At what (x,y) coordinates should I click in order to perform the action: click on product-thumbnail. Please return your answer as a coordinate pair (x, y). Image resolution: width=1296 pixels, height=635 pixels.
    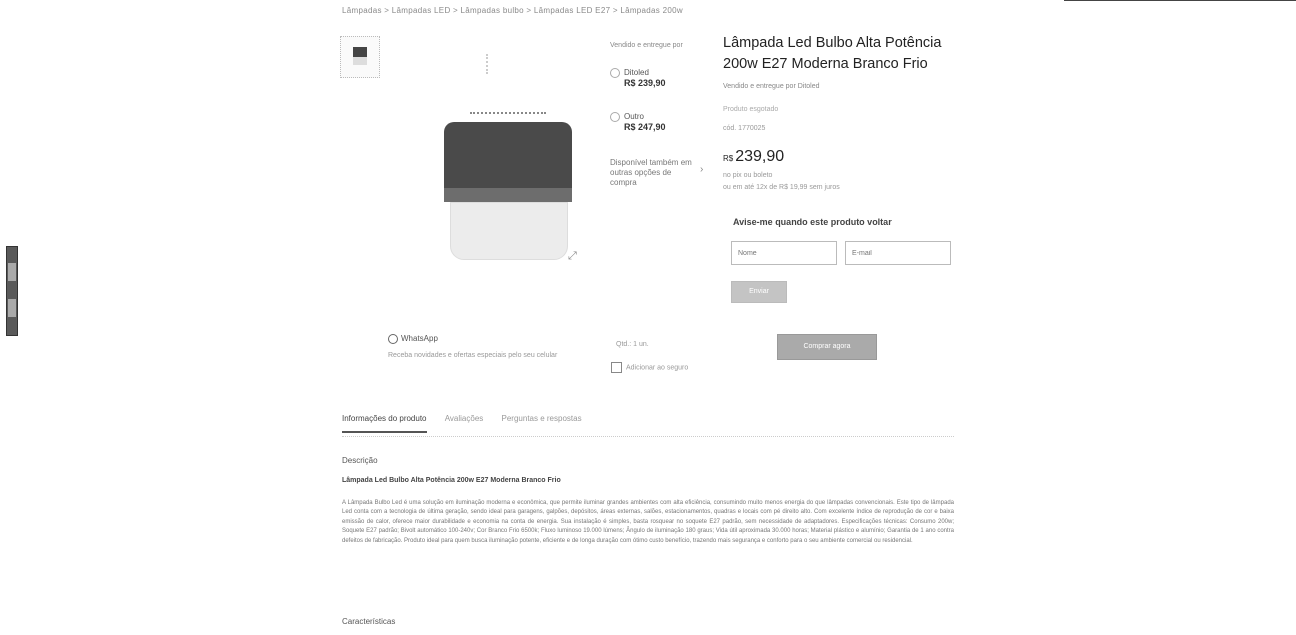
    Looking at the image, I should click on (360, 57).